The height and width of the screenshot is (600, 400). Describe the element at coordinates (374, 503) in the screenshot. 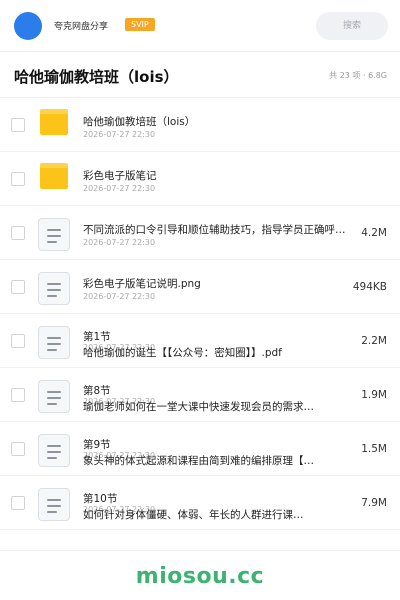

I see `item-size: 7.9M` at that location.